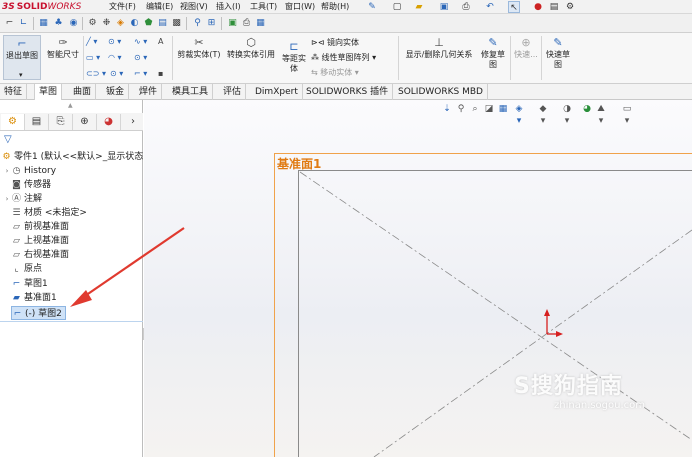 This screenshot has width=692, height=457. Describe the element at coordinates (149, 92) in the screenshot. I see `tab-weldments: 焊件` at that location.